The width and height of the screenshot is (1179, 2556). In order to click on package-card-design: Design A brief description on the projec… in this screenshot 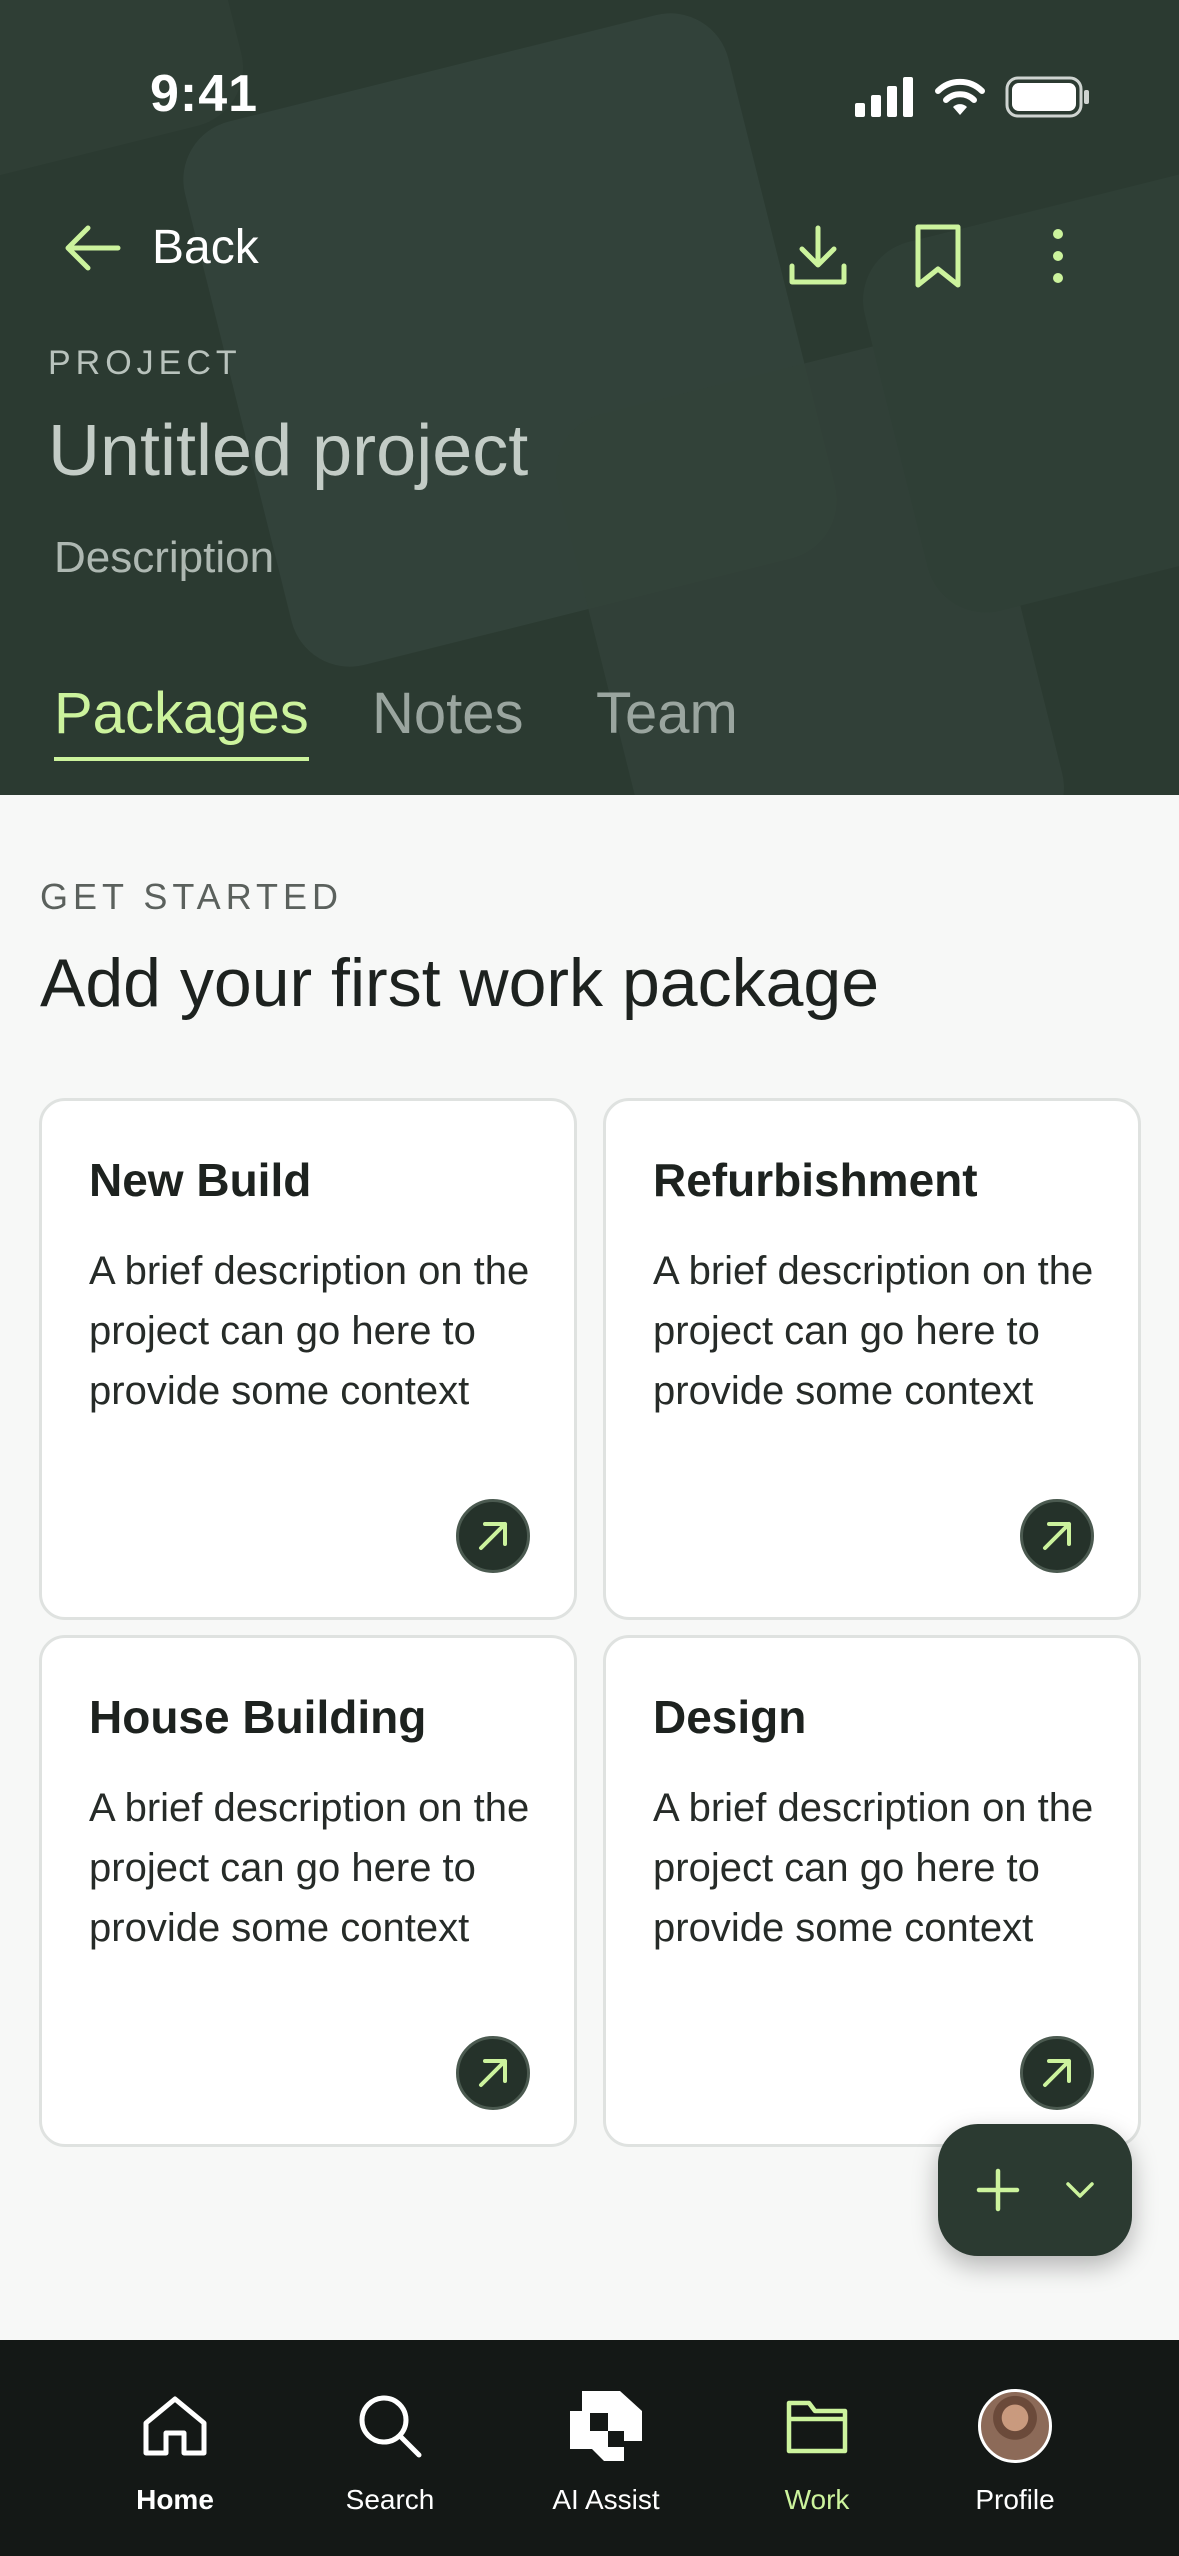, I will do `click(872, 1891)`.